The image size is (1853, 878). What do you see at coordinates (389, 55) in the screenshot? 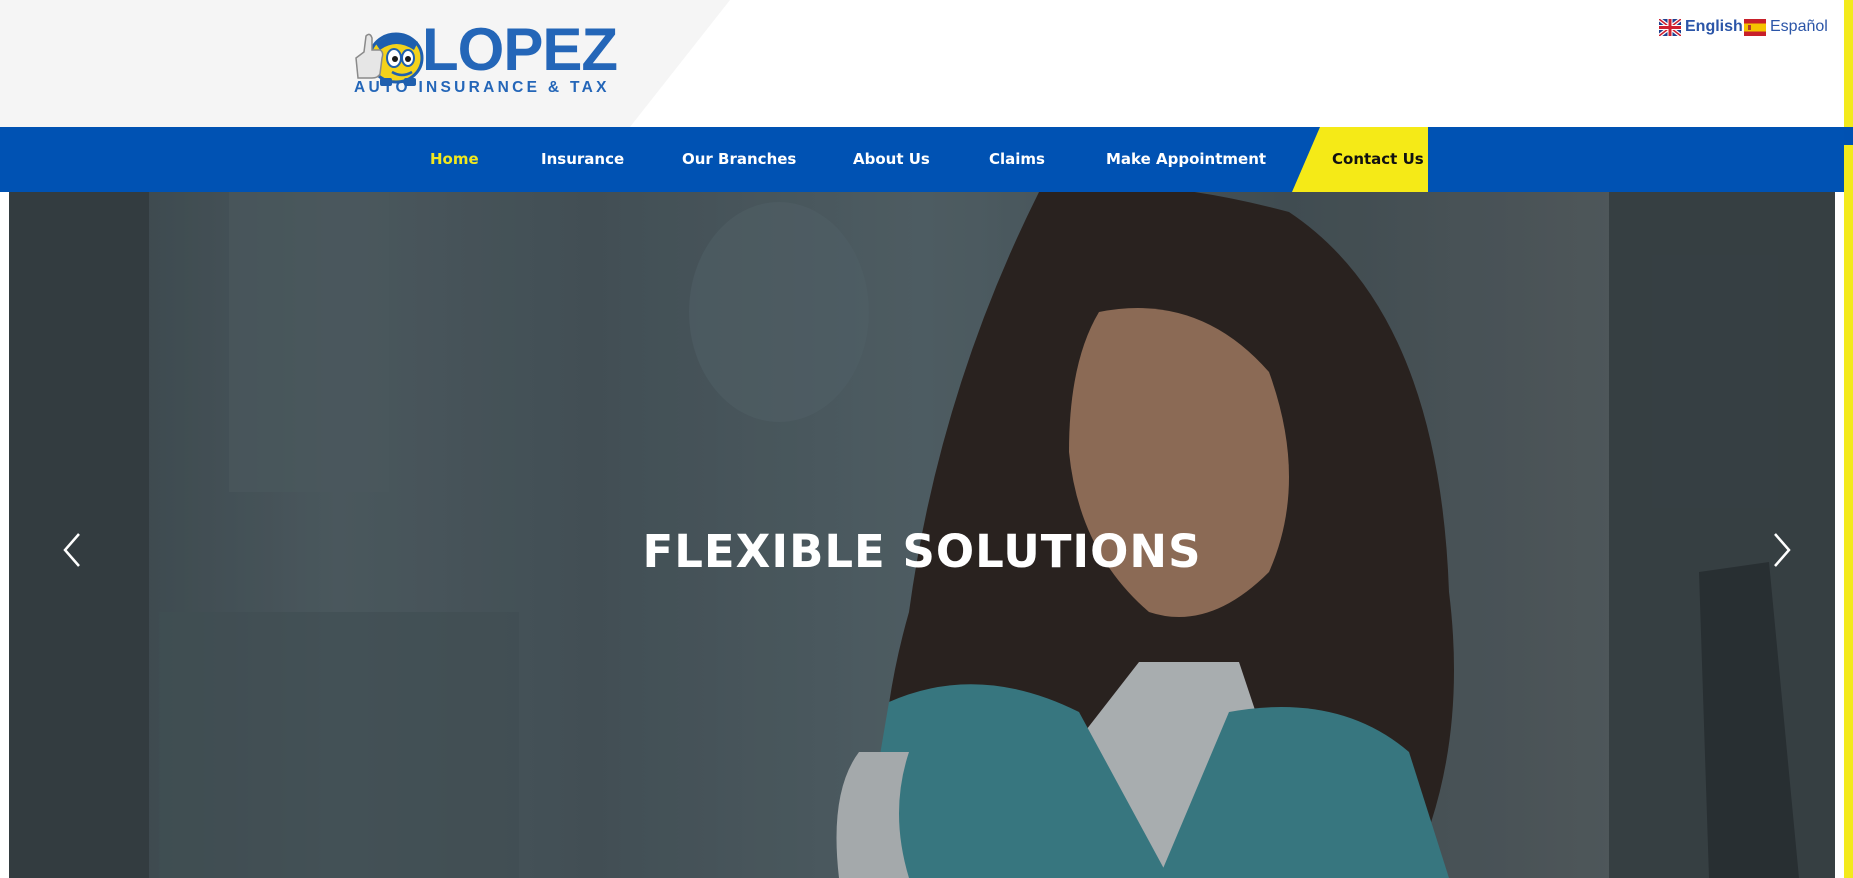
I see `mascot-car-thumbs-up-icon` at bounding box center [389, 55].